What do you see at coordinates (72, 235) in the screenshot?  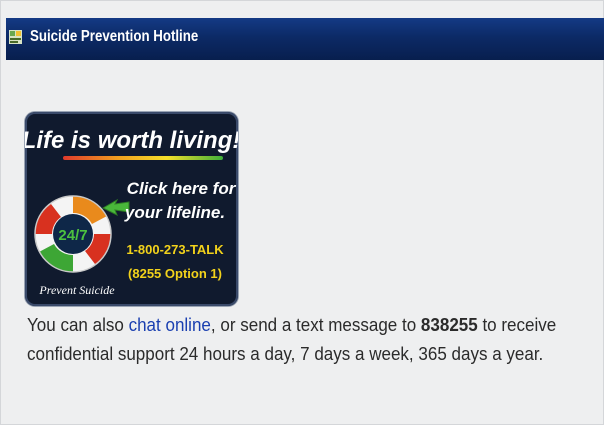 I see `ring-label: 24/7` at bounding box center [72, 235].